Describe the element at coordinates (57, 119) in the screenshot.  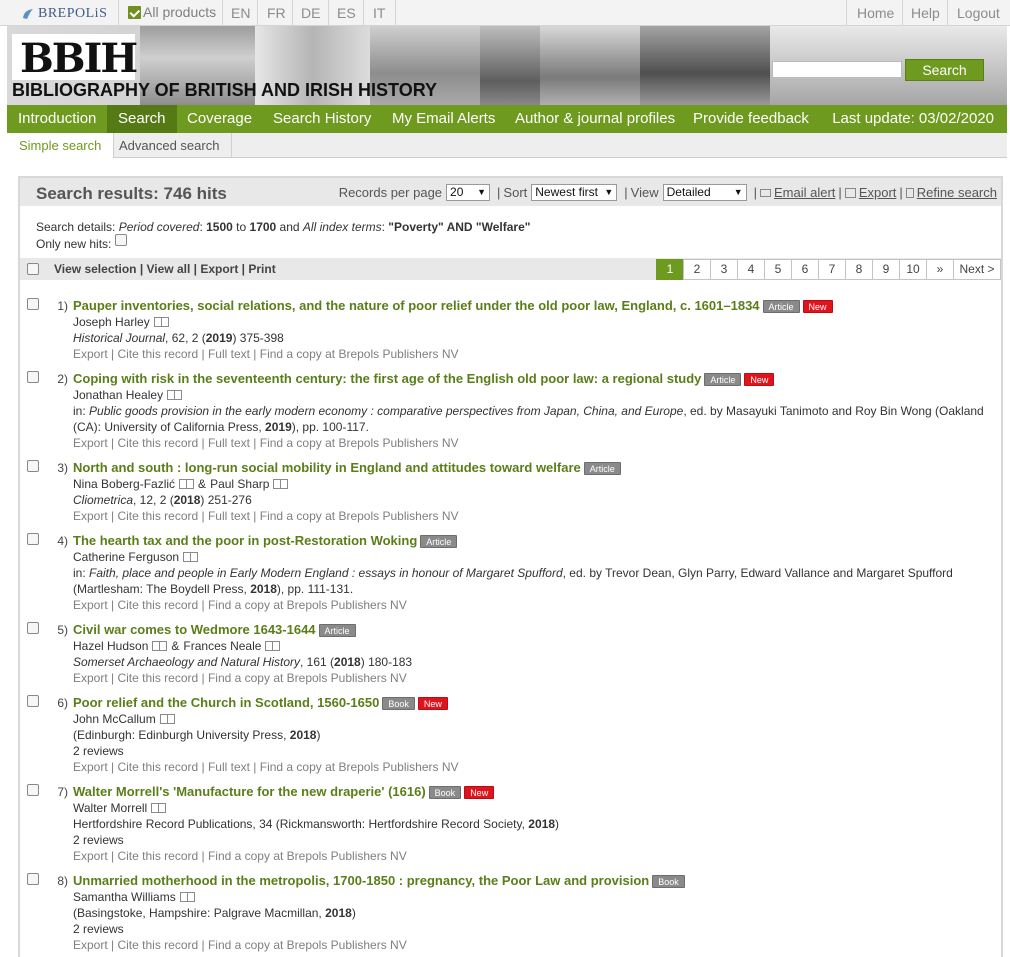
I see `nav-introduction: Introduction` at that location.